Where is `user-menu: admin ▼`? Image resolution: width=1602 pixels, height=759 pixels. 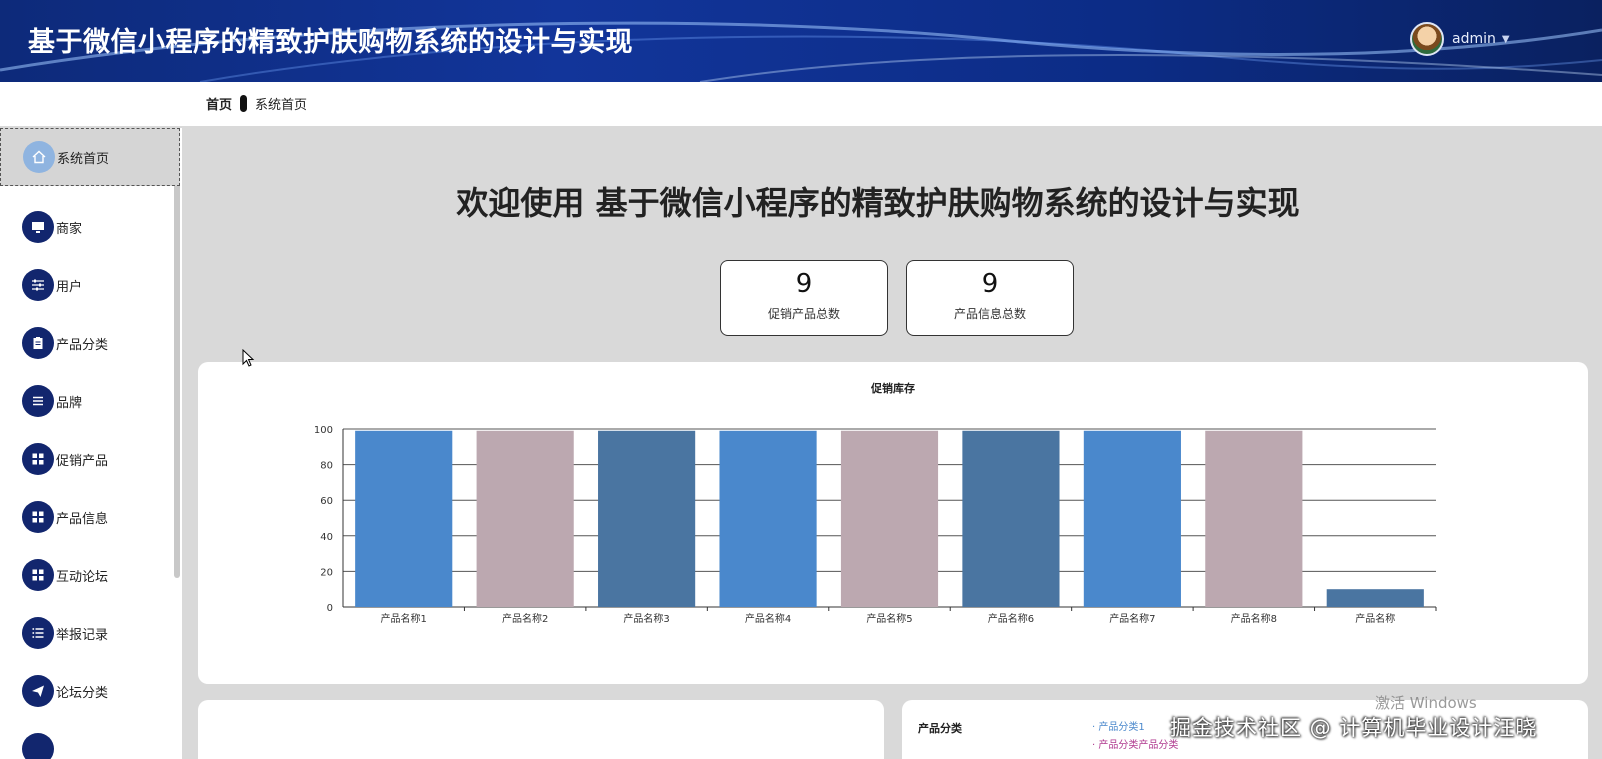
user-menu: admin ▼ is located at coordinates (1460, 39).